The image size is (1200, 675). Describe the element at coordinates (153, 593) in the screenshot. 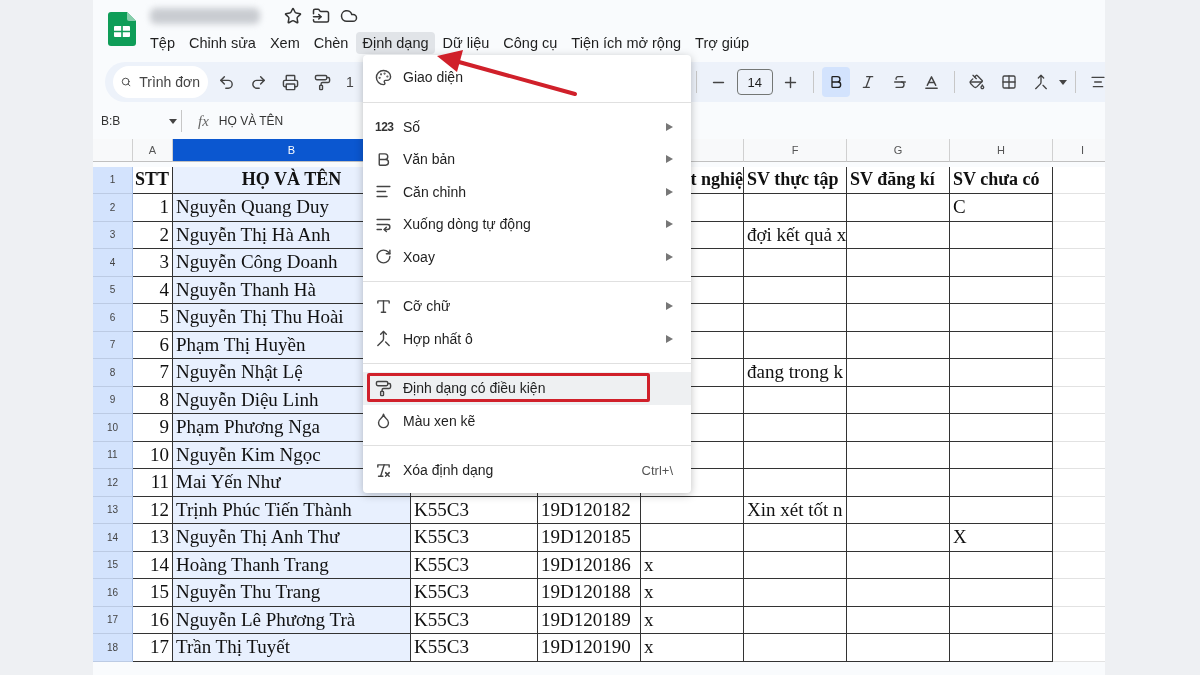

I see `table-cell: 15` at that location.